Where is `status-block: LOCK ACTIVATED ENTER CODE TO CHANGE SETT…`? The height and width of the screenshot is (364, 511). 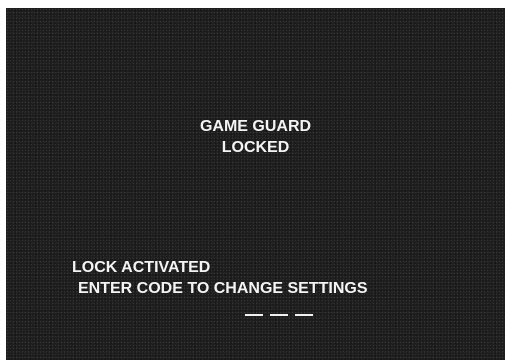 status-block: LOCK ACTIVATED ENTER CODE TO CHANGE SETT… is located at coordinates (220, 278).